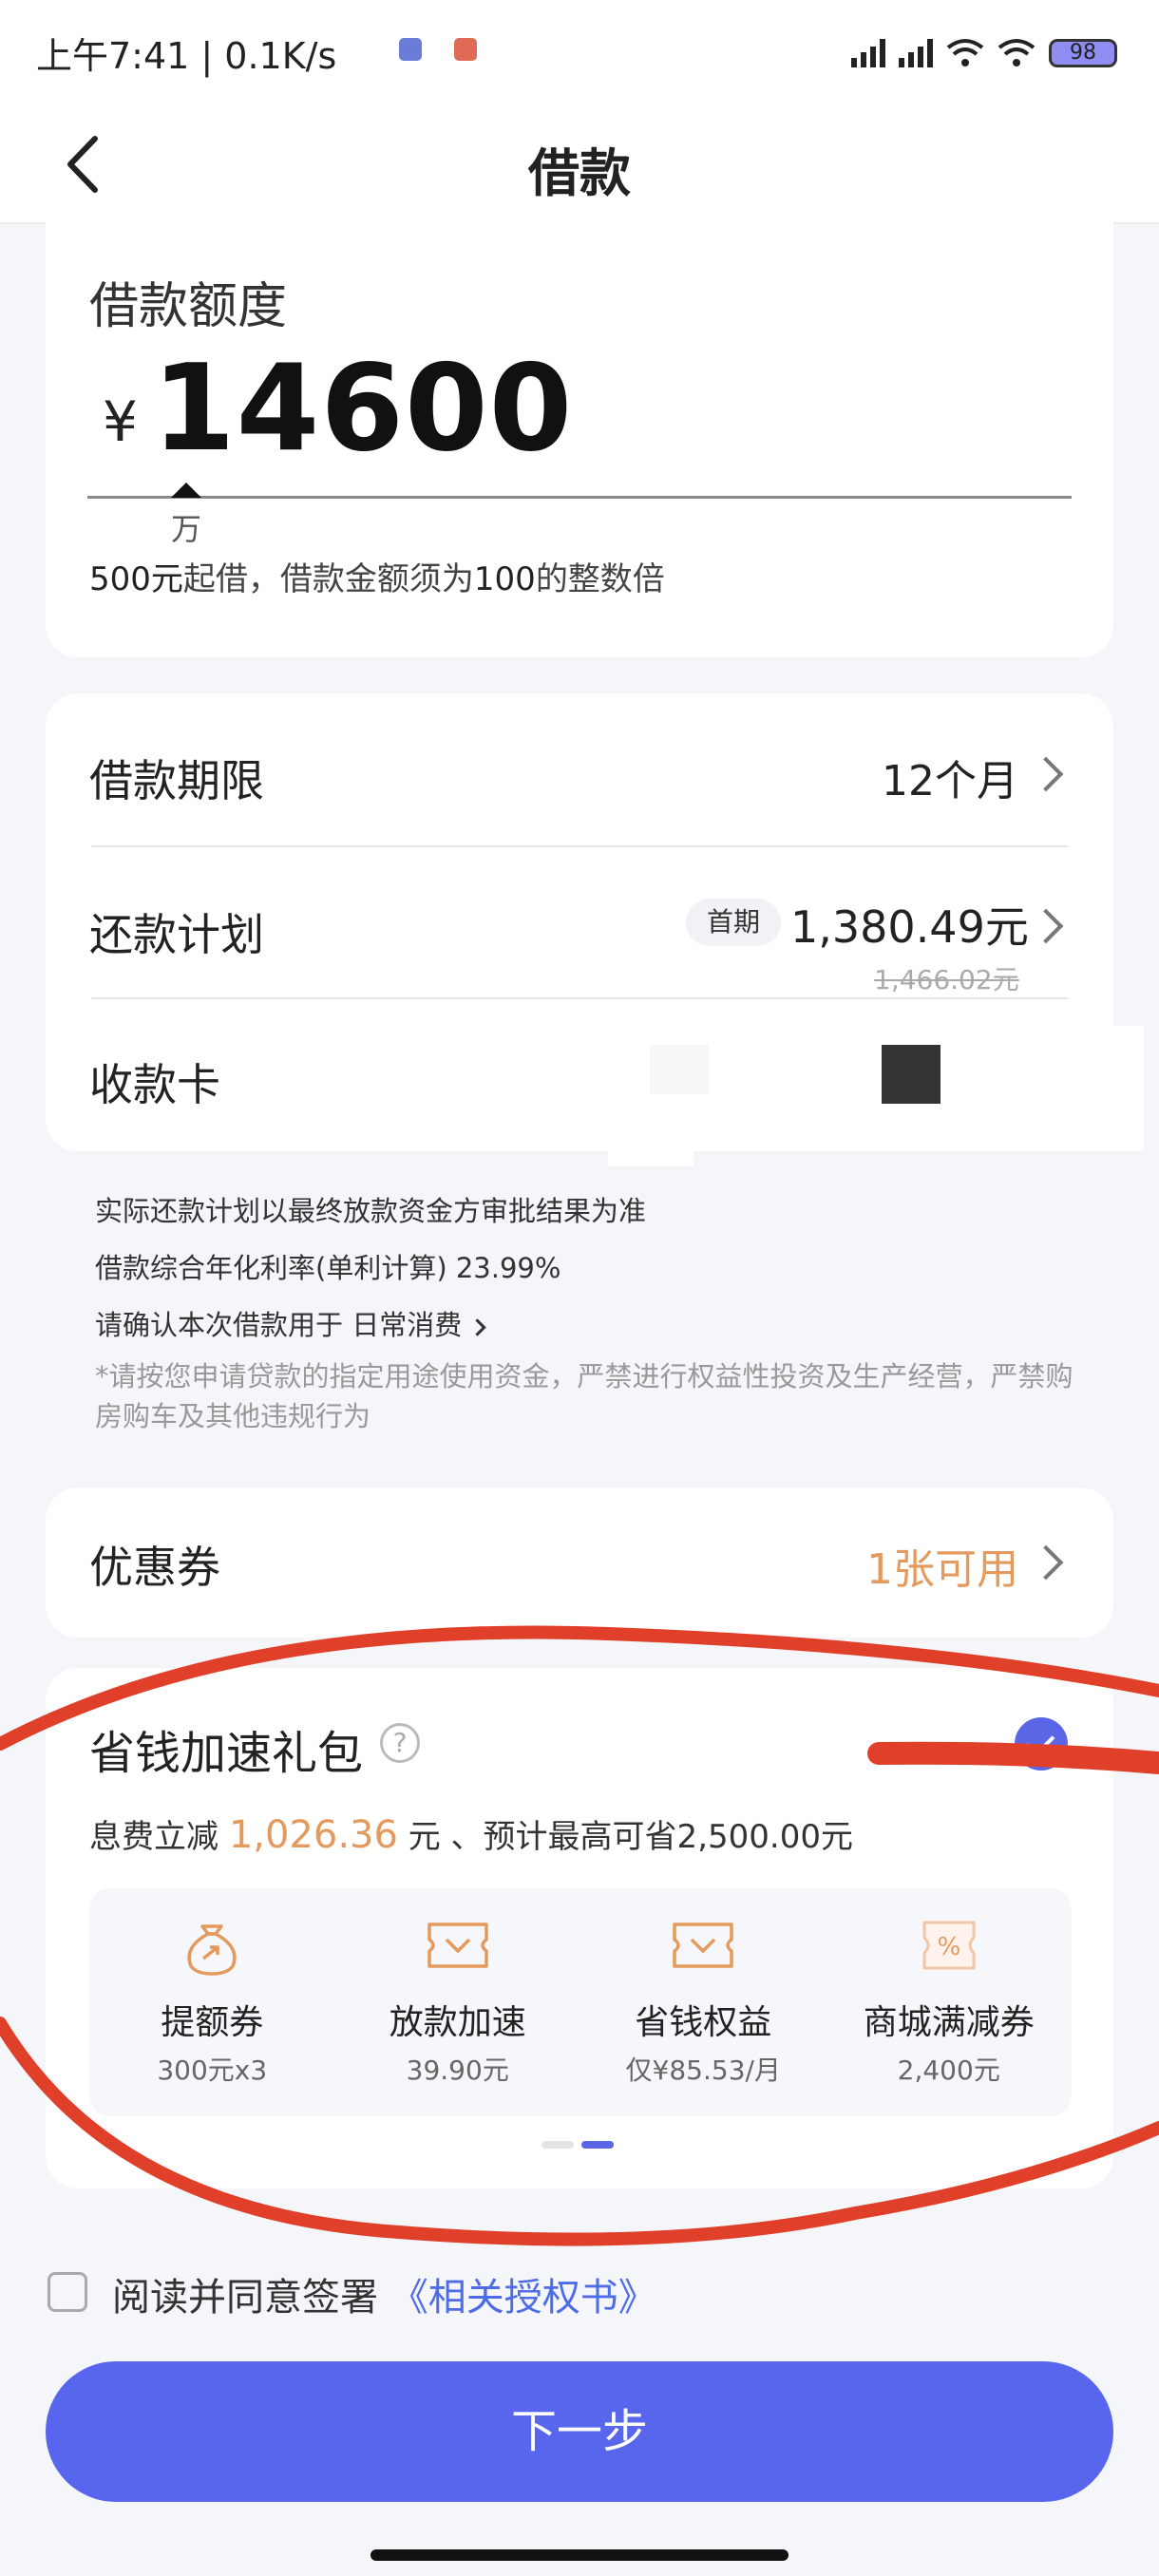 This screenshot has height=2576, width=1159. Describe the element at coordinates (579, 52) in the screenshot. I see `status-bar: 上午7:41 | 0.1K/s 98` at that location.